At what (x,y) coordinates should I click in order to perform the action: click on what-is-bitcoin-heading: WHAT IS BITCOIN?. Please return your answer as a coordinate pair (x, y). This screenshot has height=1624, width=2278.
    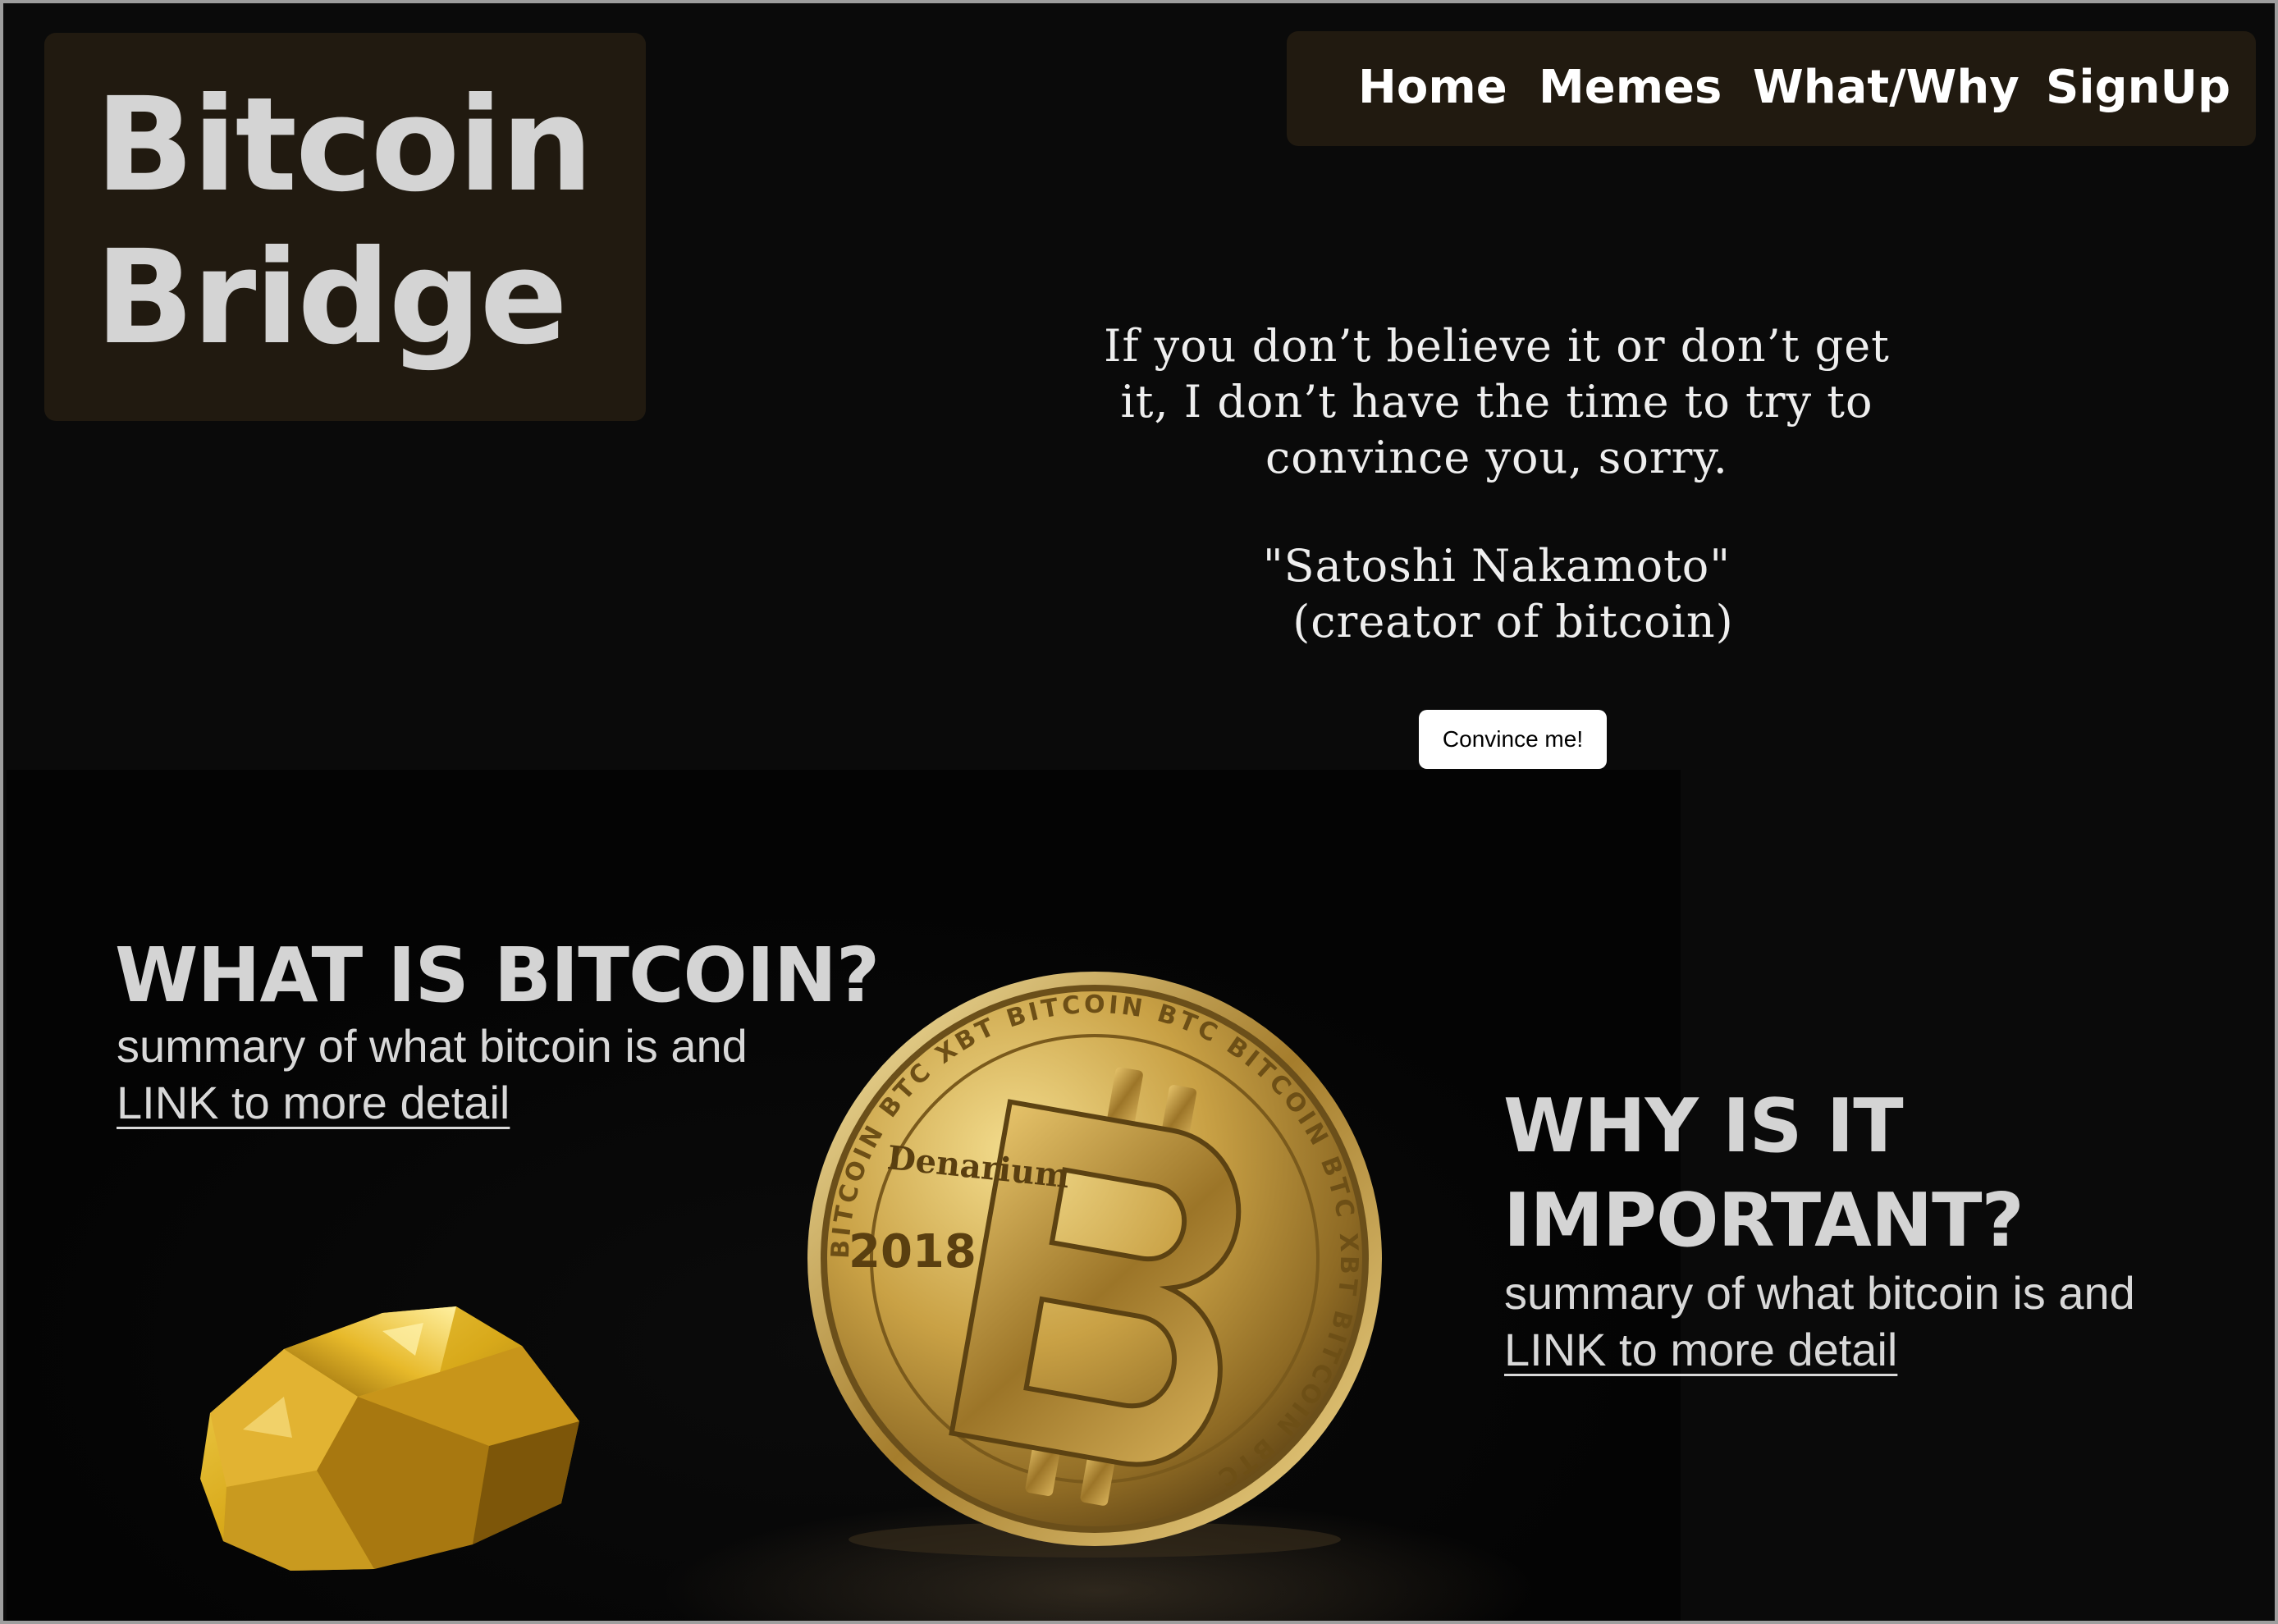
    Looking at the image, I should click on (497, 975).